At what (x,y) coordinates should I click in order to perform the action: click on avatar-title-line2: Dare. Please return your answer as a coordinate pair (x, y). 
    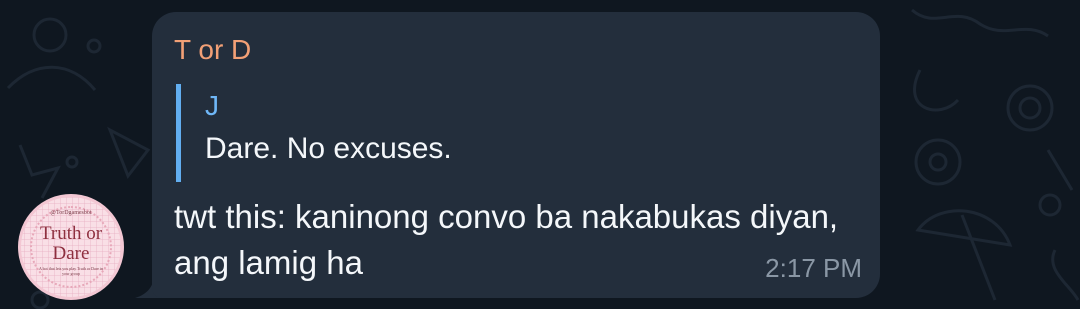
    Looking at the image, I should click on (71, 253).